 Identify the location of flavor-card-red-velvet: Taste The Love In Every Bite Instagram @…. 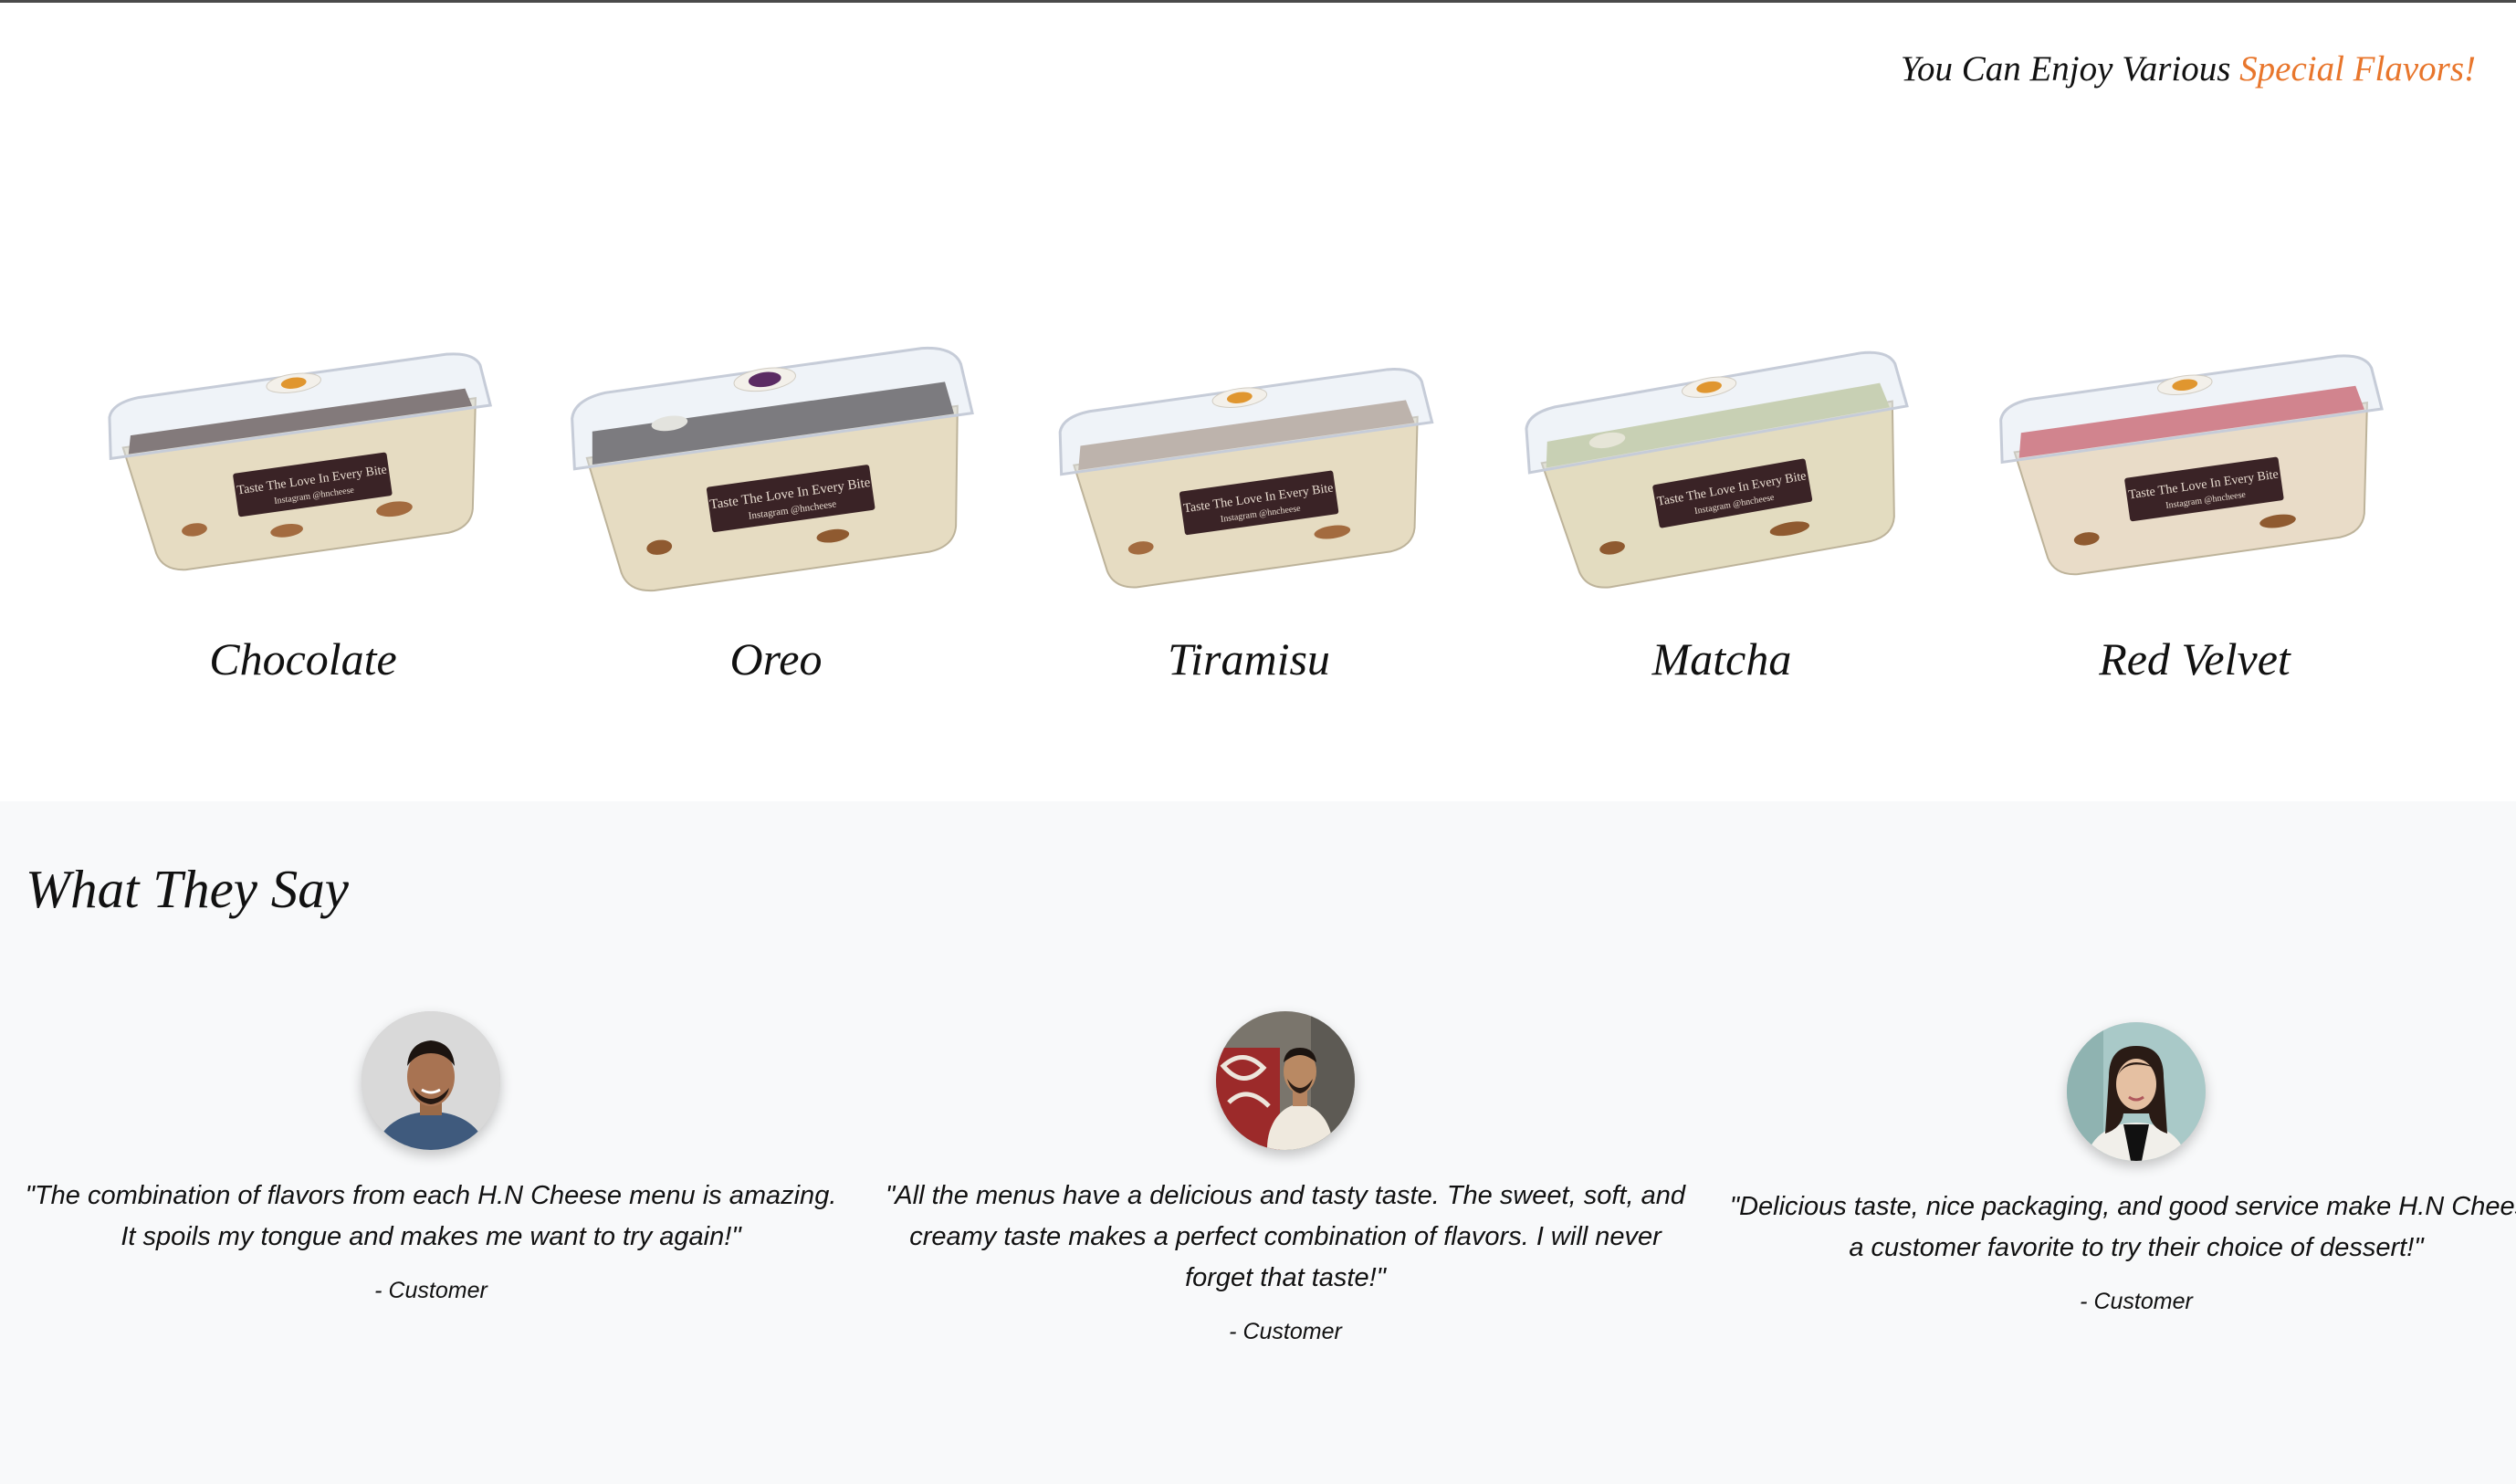
(2194, 504).